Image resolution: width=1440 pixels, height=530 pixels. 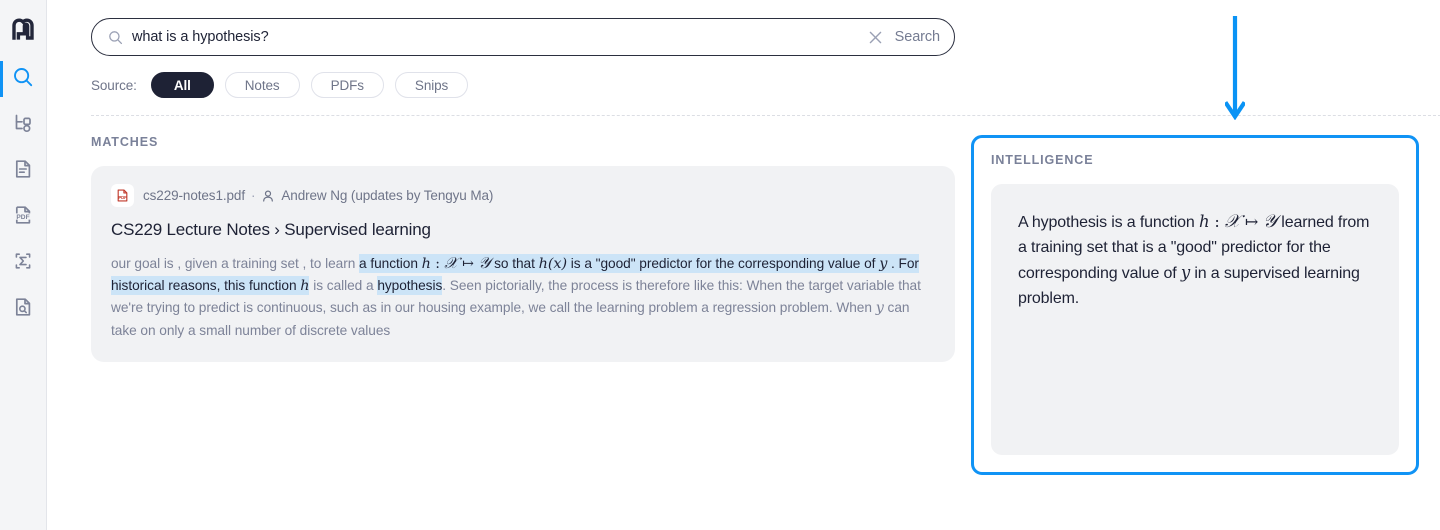 What do you see at coordinates (431, 85) in the screenshot?
I see `filter-pill-snips: Snips` at bounding box center [431, 85].